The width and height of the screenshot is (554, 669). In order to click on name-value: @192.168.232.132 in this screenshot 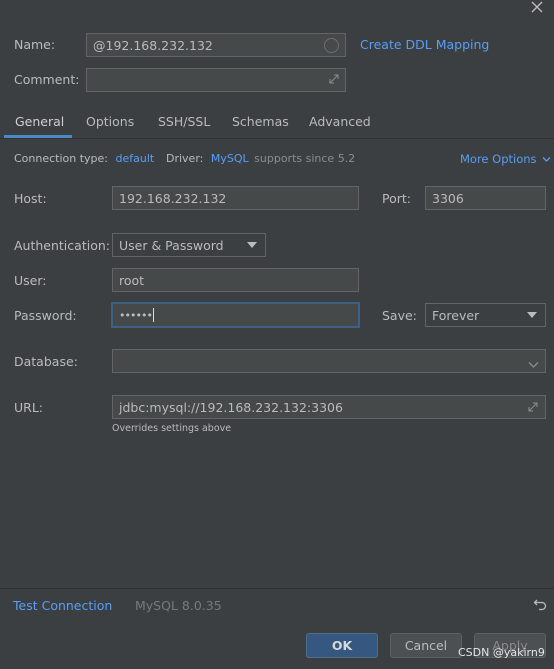, I will do `click(153, 45)`.